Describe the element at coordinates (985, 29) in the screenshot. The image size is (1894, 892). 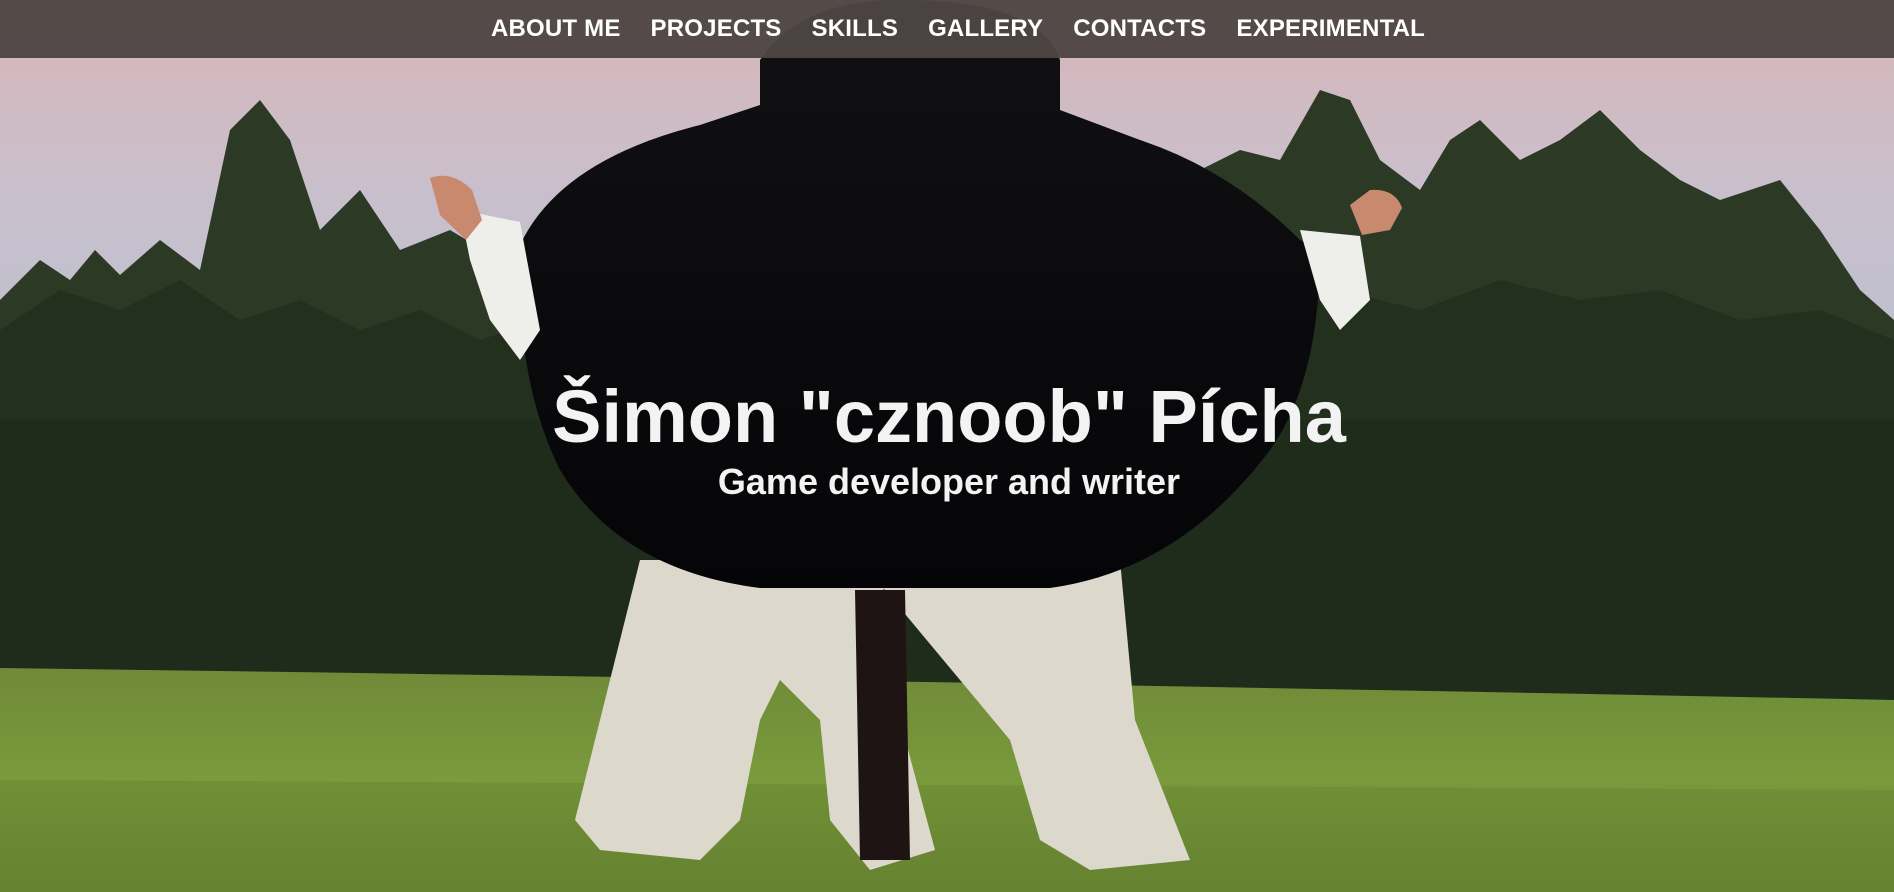
I see `nav-item-gallery: GALLERY` at that location.